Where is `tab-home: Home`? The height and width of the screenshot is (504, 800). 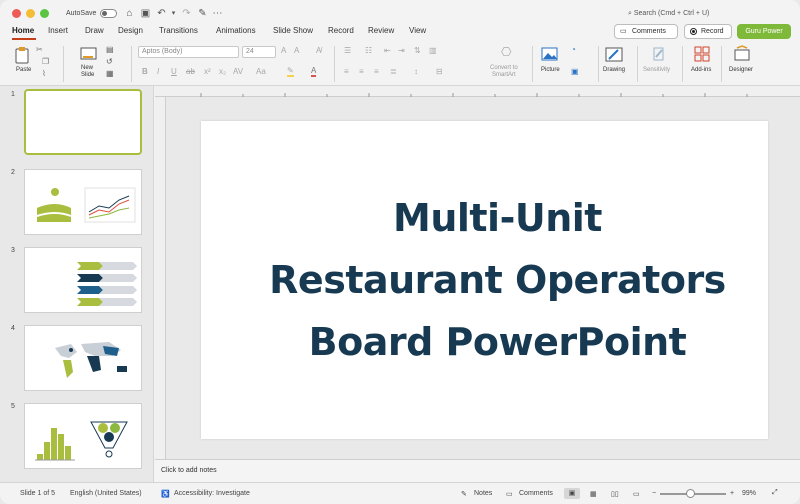
tab-home: Home is located at coordinates (23, 30).